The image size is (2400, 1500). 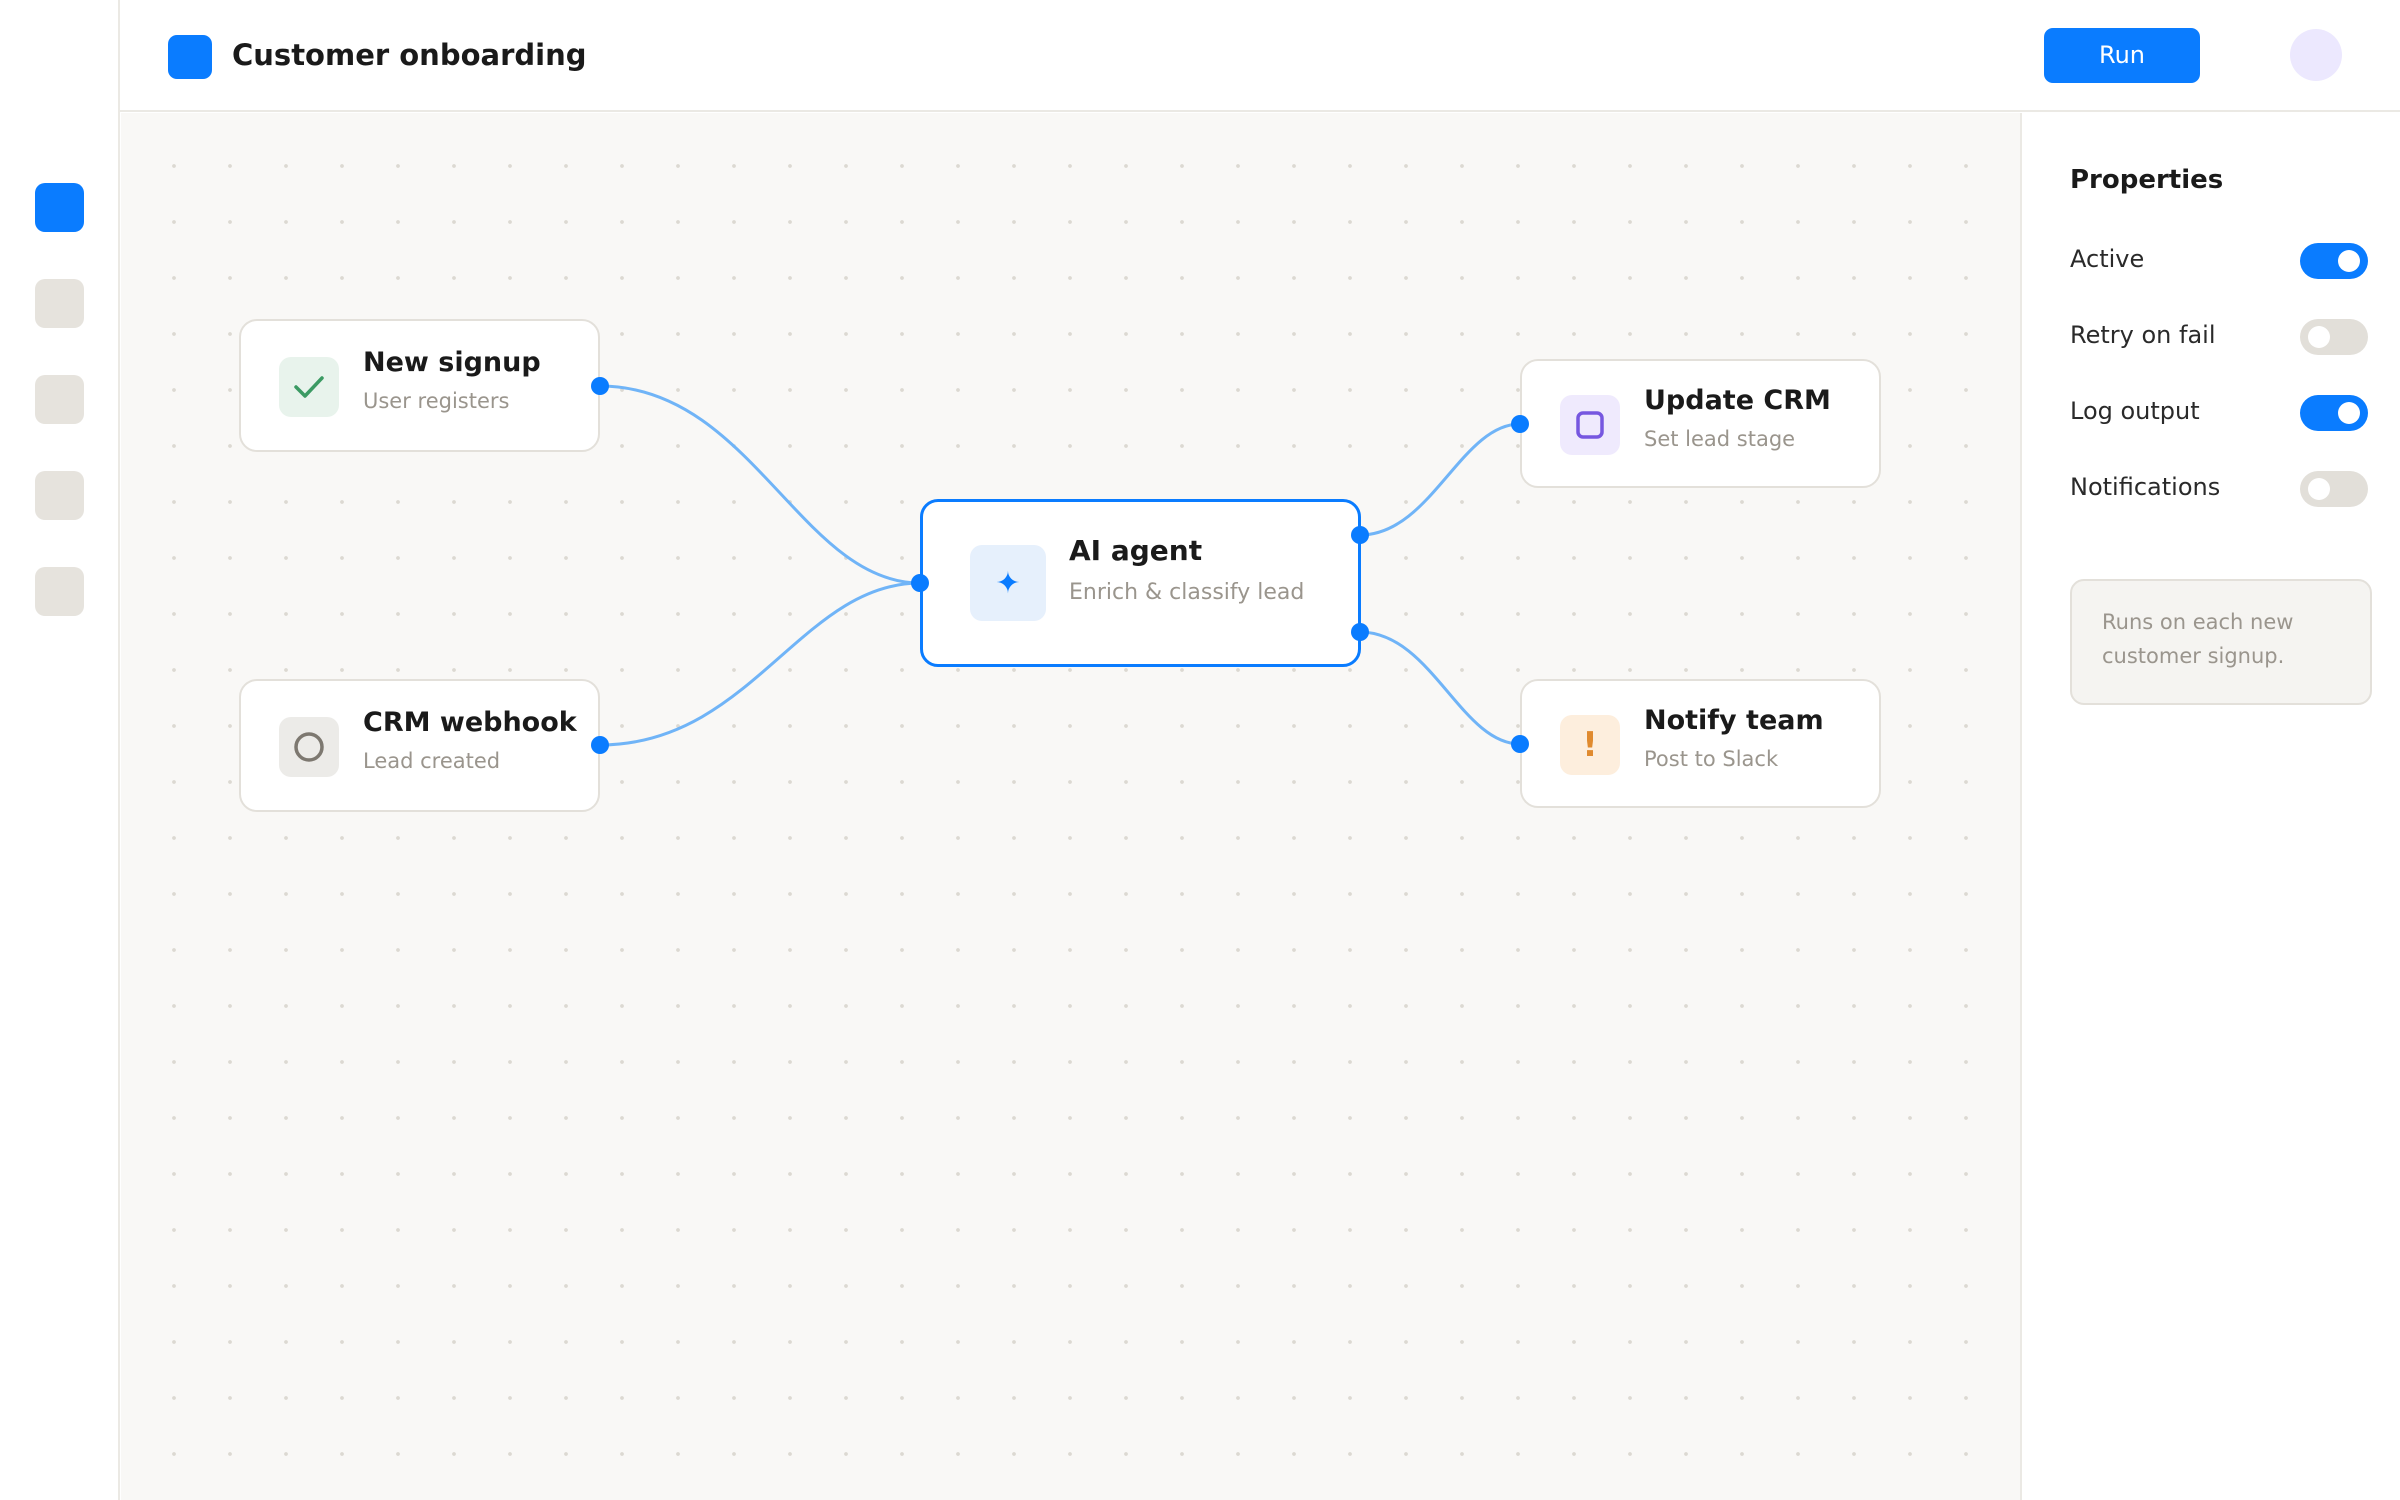 I want to click on exclamation-glyph: !, so click(x=1590, y=745).